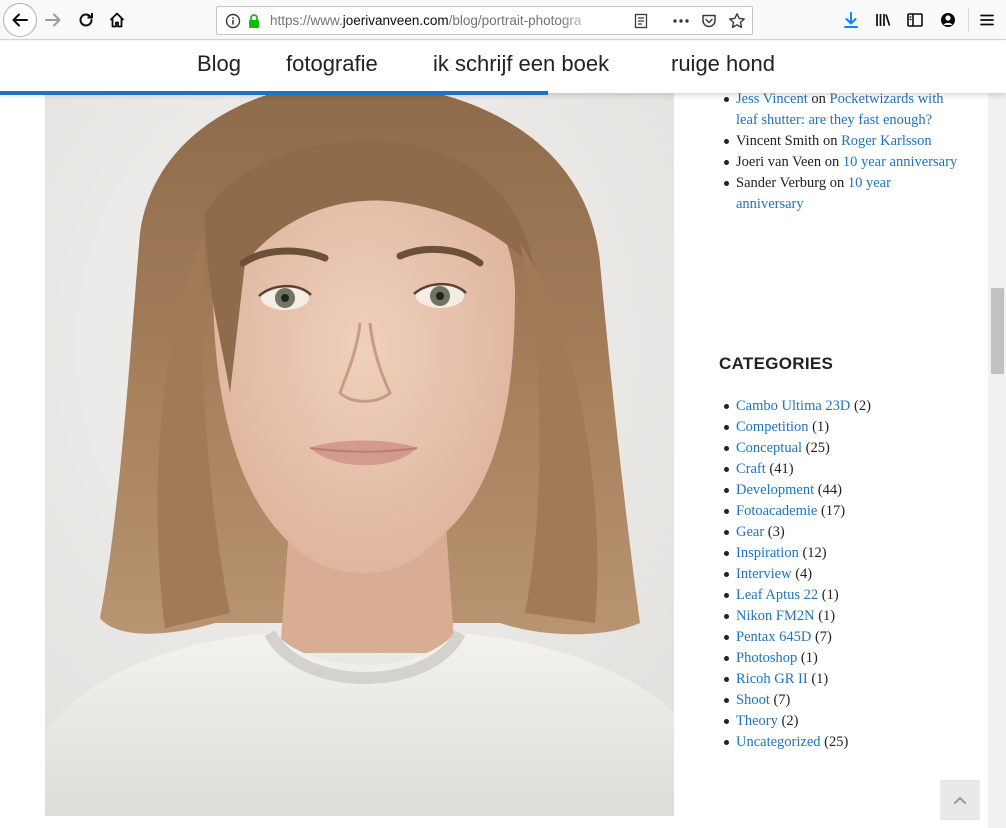  I want to click on menu-button, so click(987, 20).